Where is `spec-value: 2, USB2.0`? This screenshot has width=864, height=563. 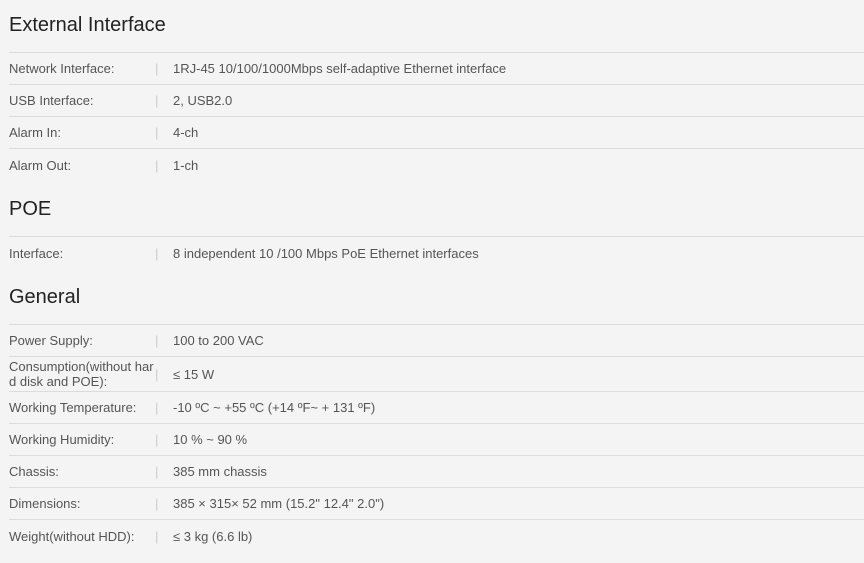 spec-value: 2, USB2.0 is located at coordinates (203, 100).